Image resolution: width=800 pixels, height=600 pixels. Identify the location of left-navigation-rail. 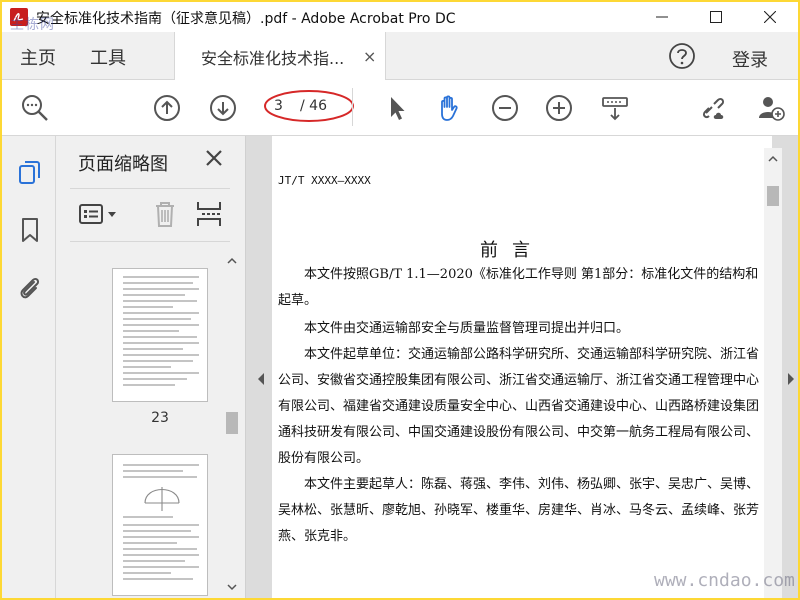
(29, 367).